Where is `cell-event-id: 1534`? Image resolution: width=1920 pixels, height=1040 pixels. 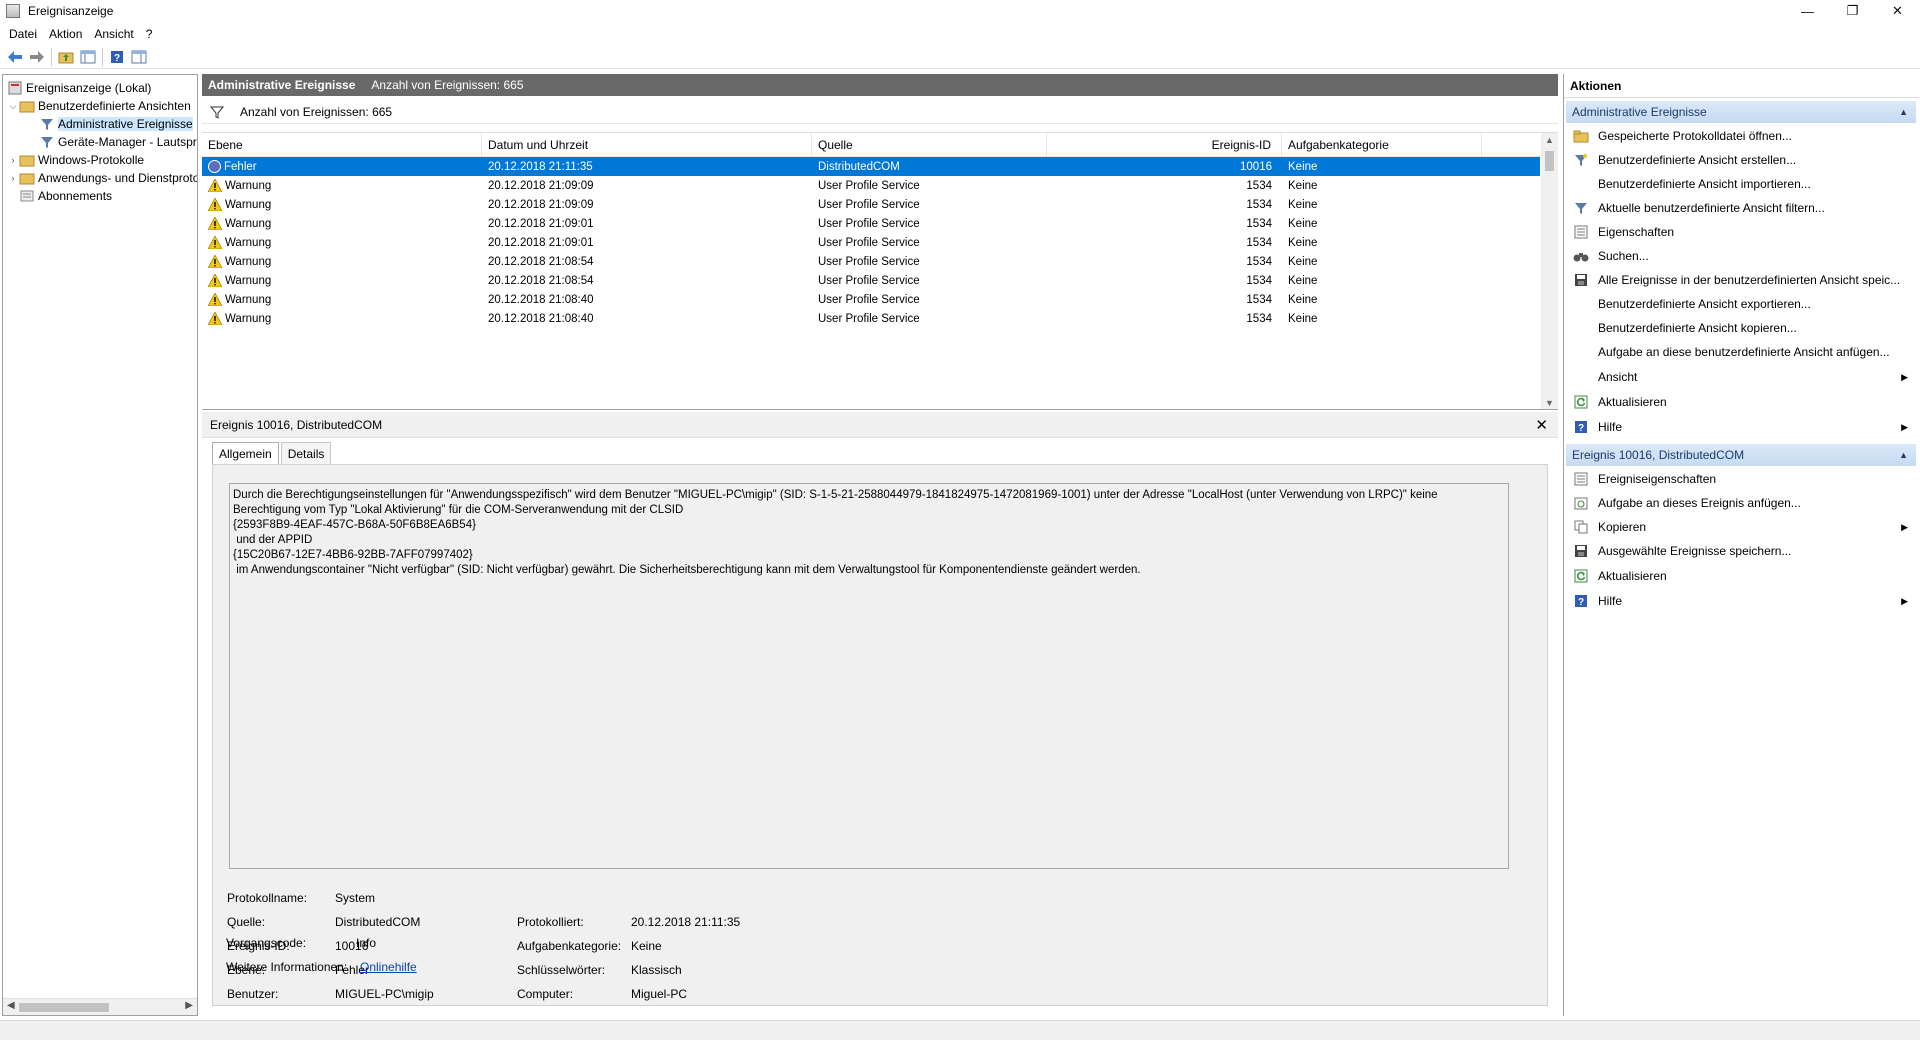
cell-event-id: 1534 is located at coordinates (1259, 280).